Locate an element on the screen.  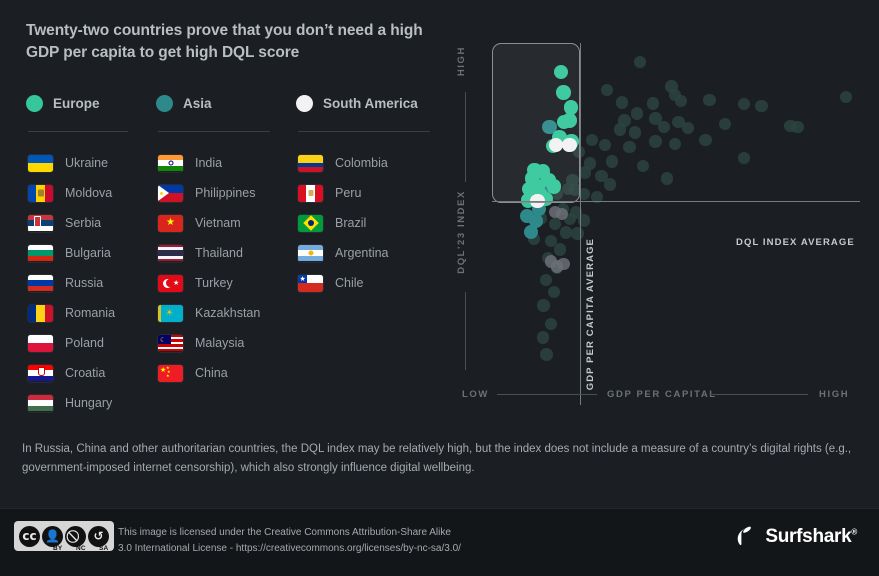
legend-color-dot-europe is located at coordinates (34, 103).